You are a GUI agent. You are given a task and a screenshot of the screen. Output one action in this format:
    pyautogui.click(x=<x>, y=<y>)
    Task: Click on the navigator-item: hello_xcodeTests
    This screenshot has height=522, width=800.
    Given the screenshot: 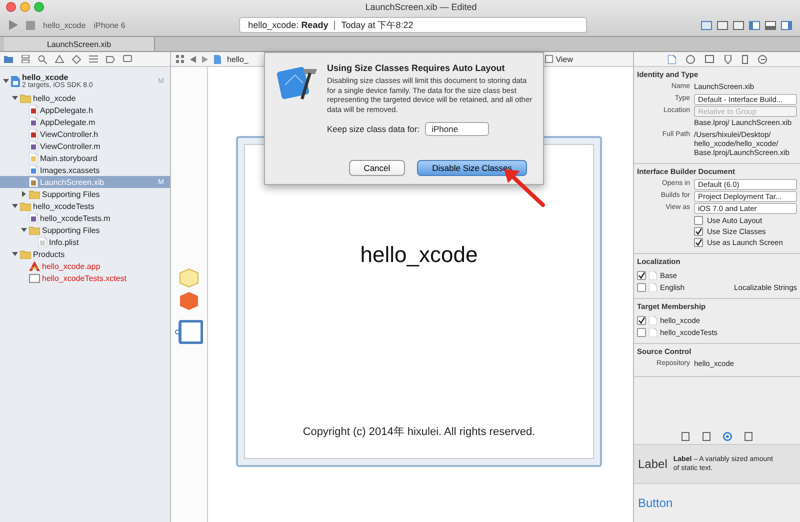 What is the action you would take?
    pyautogui.click(x=85, y=206)
    